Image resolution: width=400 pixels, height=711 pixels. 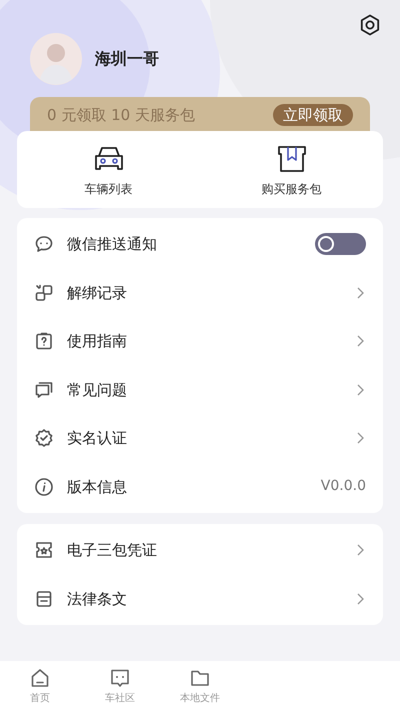 I want to click on menu-item-label: 版本信息, so click(x=194, y=487).